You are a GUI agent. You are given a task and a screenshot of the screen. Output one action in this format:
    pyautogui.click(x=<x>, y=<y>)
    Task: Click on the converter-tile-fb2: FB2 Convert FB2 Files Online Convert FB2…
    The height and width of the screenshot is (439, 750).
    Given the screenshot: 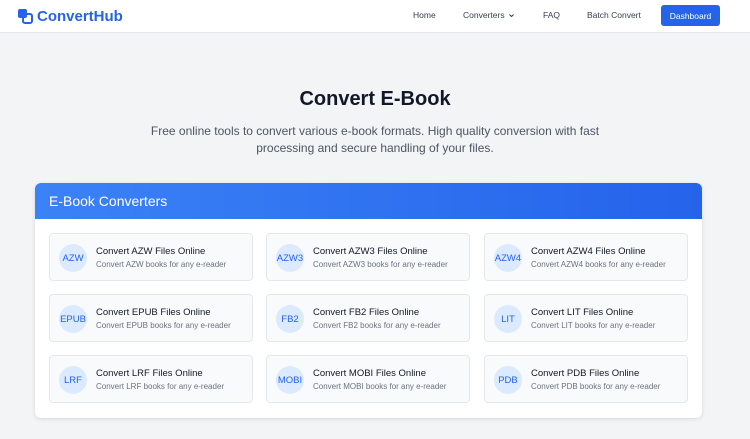 What is the action you would take?
    pyautogui.click(x=368, y=318)
    